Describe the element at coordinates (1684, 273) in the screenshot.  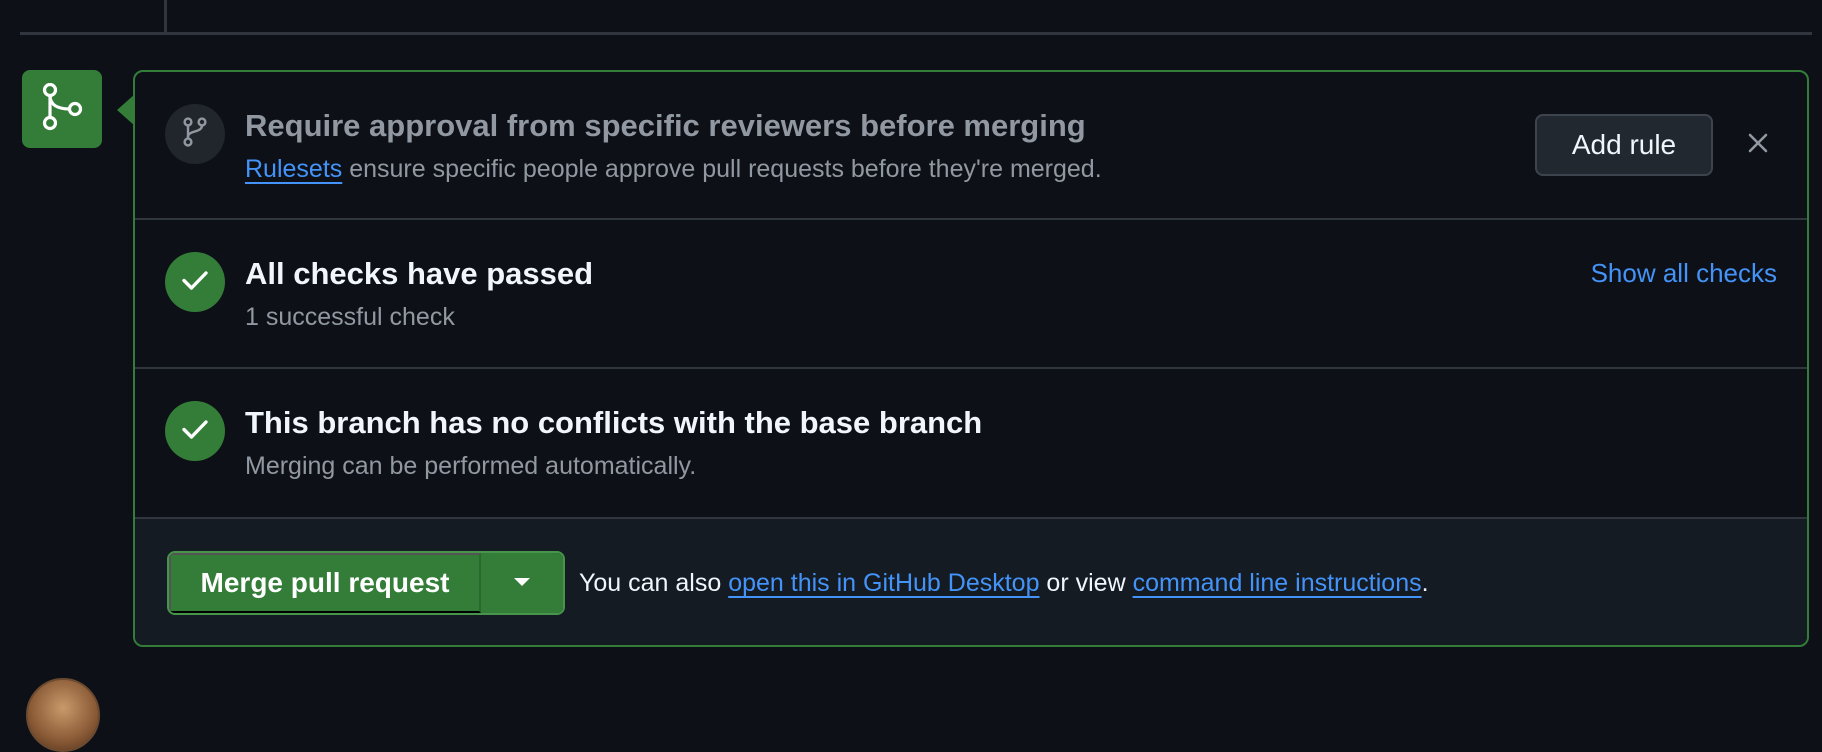
I see `show-all-checks-link: Show all checks` at that location.